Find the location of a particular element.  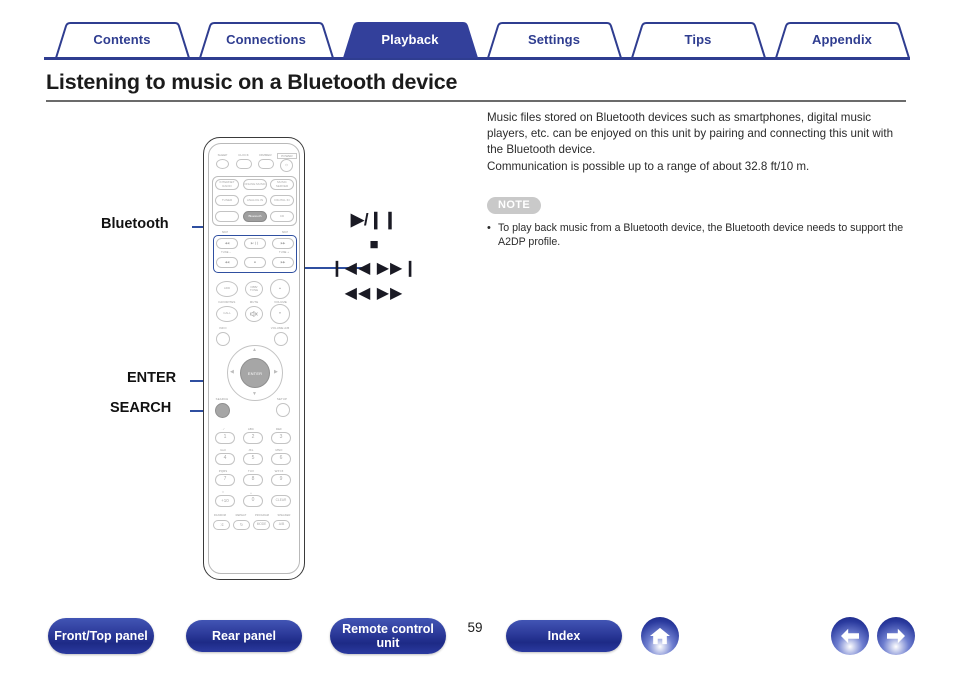

remote-button-bluetooth: Bluetooth is located at coordinates (255, 216).